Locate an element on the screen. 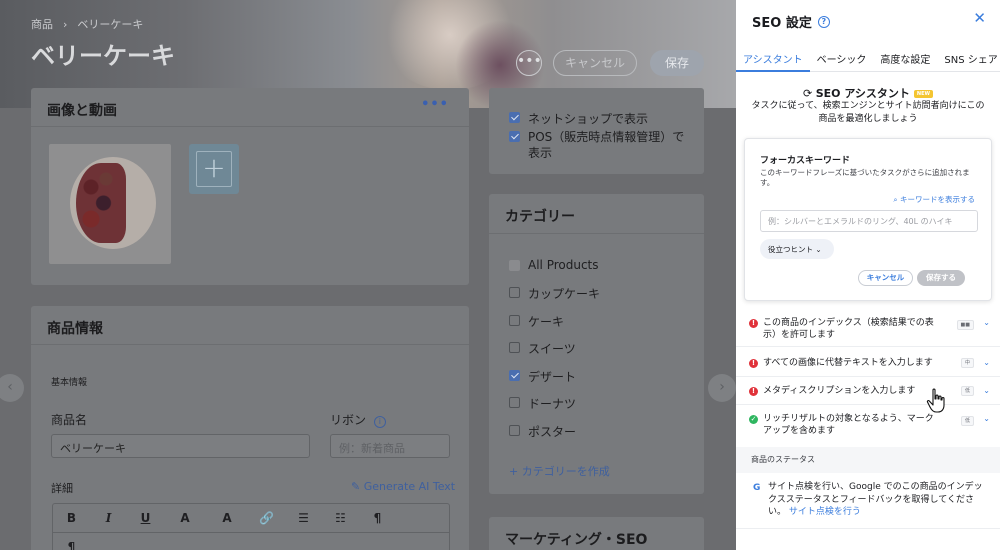 The width and height of the screenshot is (1000, 550). previous-product-button: ‹ is located at coordinates (12, 388).